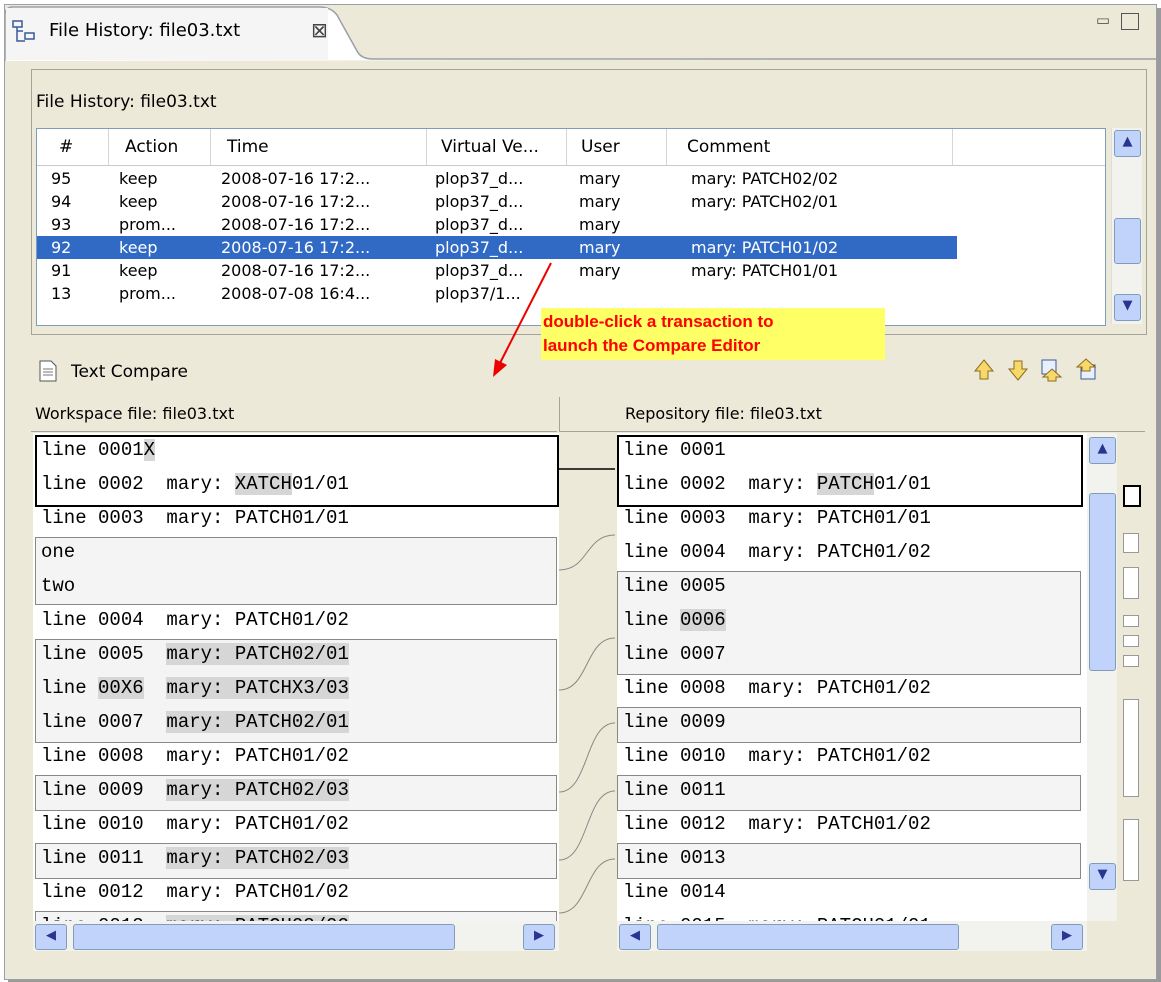  I want to click on code-line: line 0012 mary: PATCH01/02, so click(777, 824).